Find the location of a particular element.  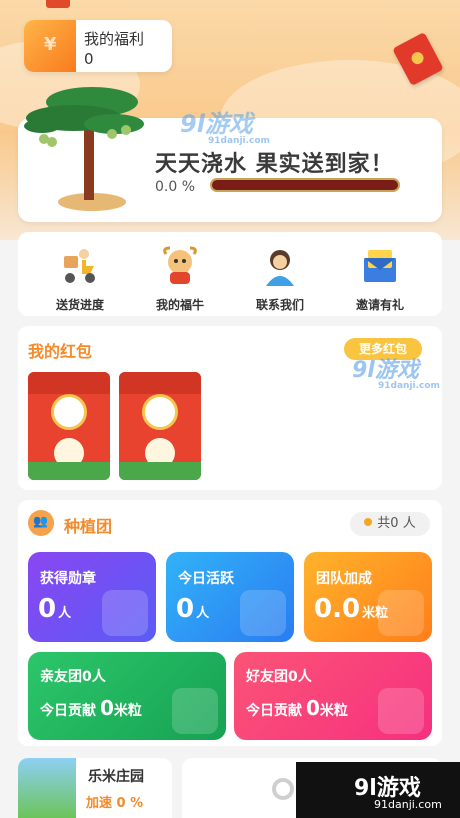

stat-friend-group: 好友团0人 今日贡献 0米粒 is located at coordinates (333, 696).